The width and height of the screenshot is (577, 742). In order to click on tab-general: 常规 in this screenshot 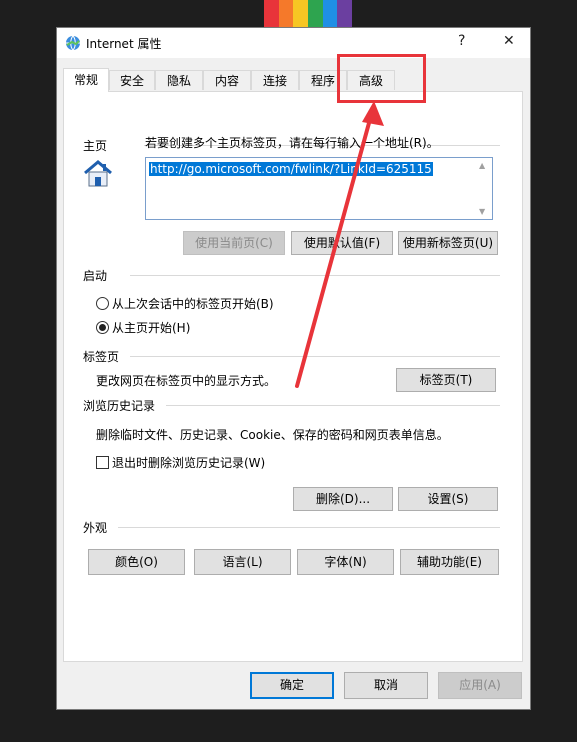, I will do `click(86, 80)`.